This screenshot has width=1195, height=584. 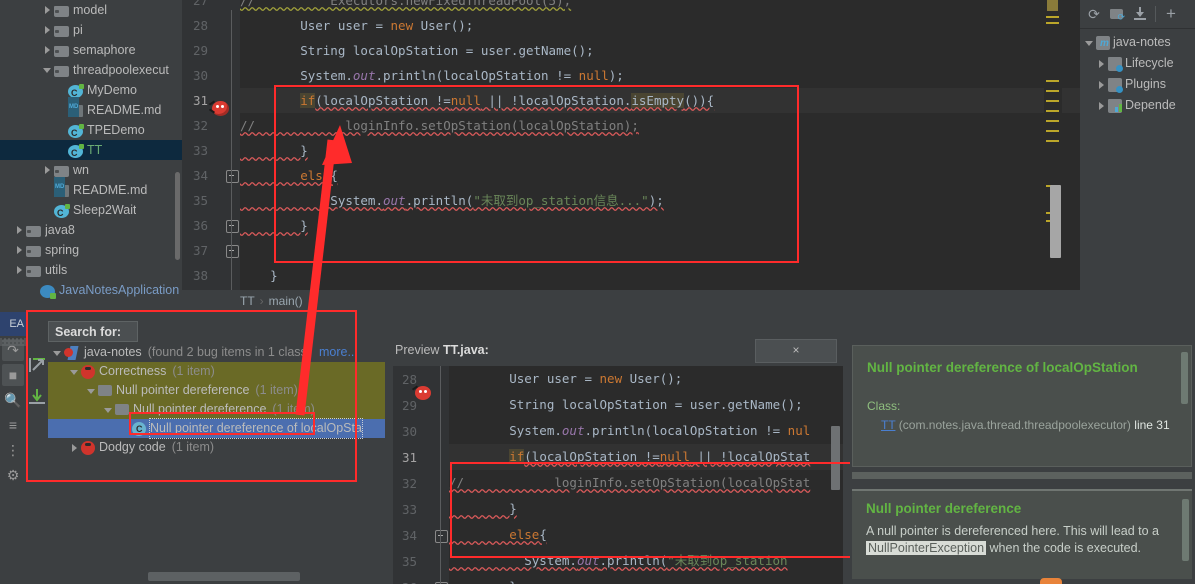 What do you see at coordinates (13, 475) in the screenshot?
I see `settings-icon: ⚙` at bounding box center [13, 475].